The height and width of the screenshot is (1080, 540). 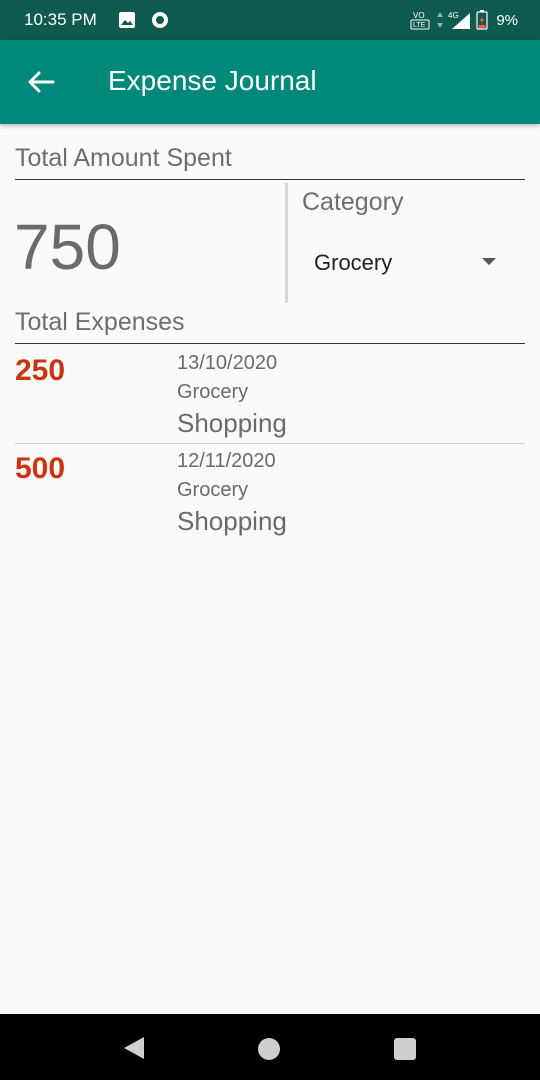 I want to click on total-amount-value: 750, so click(x=67, y=247).